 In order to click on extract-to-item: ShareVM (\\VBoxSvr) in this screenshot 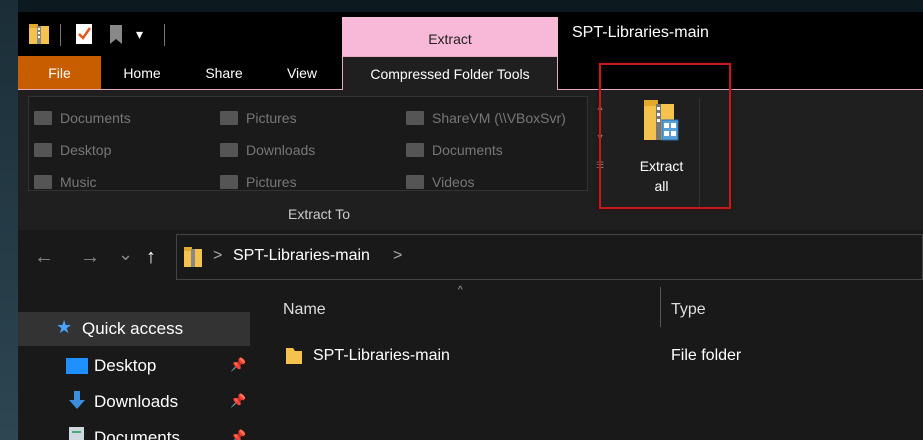, I will do `click(486, 118)`.